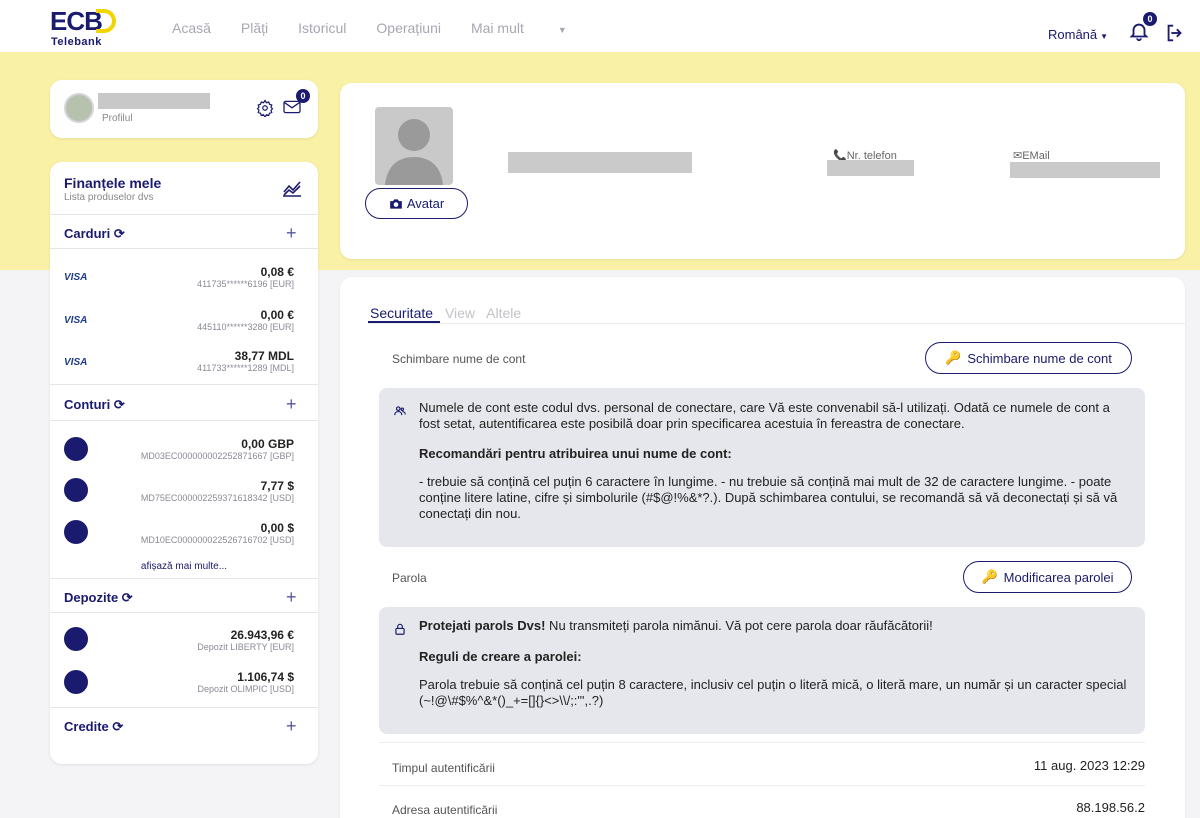 The image size is (1200, 818). What do you see at coordinates (191, 28) in the screenshot?
I see `nav-item-acasa: Acasă` at bounding box center [191, 28].